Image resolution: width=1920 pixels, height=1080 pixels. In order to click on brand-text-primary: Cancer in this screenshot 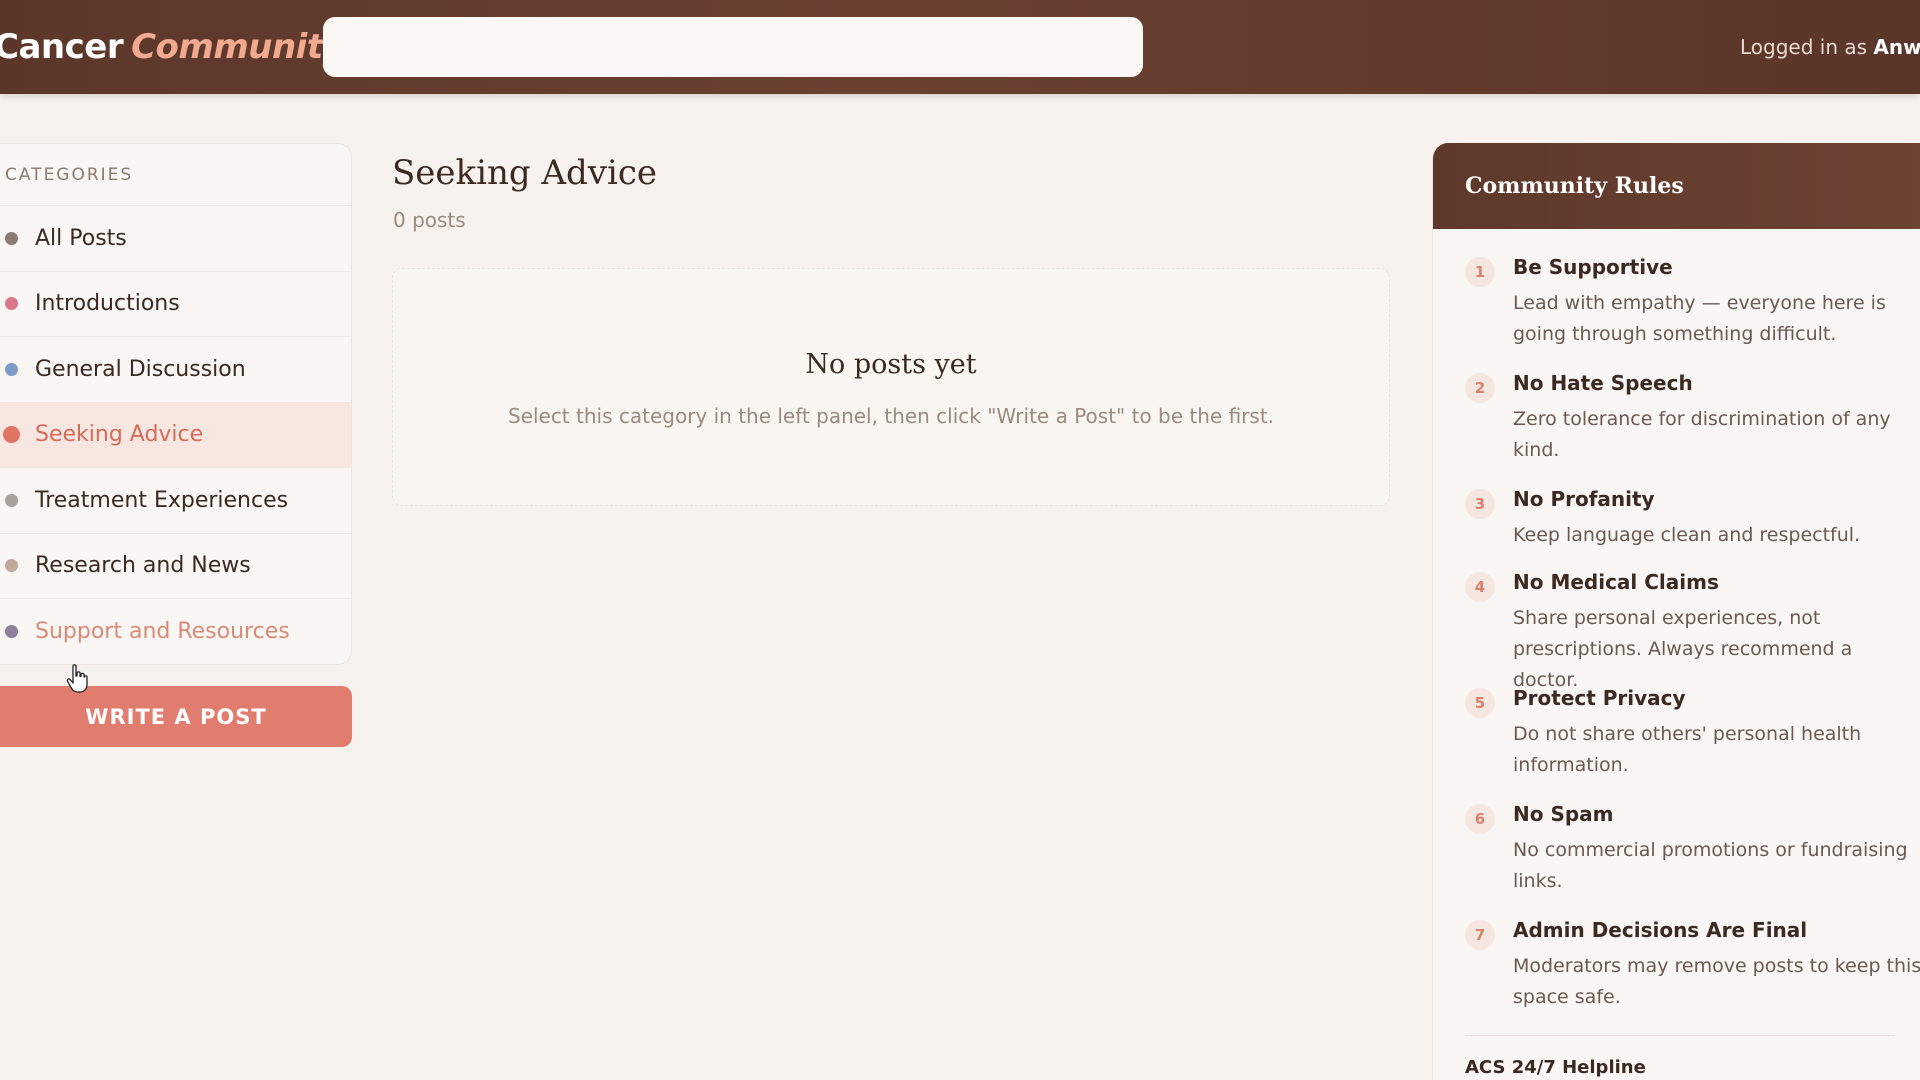, I will do `click(62, 47)`.